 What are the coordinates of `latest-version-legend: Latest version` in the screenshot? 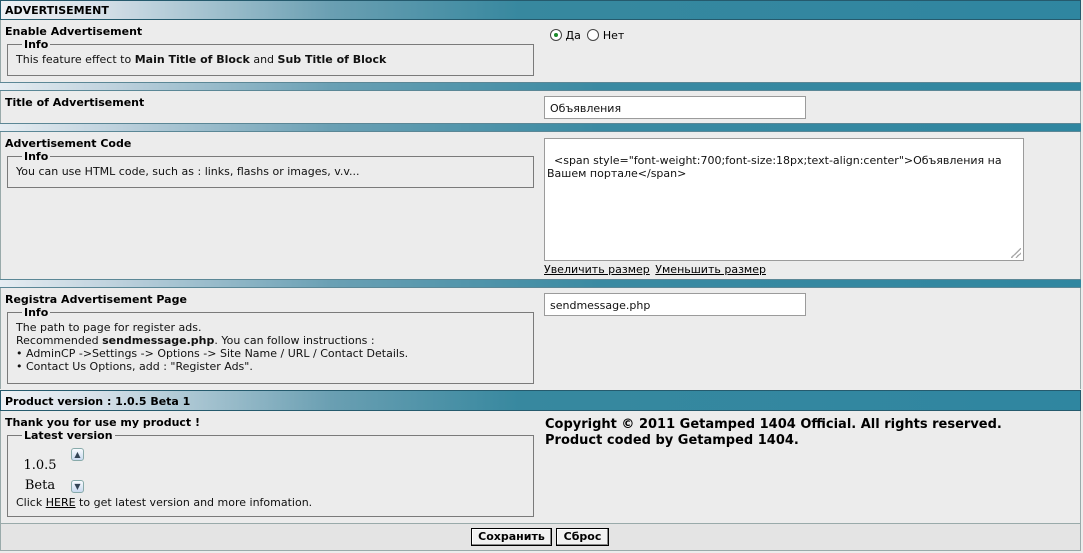 It's located at (68, 435).